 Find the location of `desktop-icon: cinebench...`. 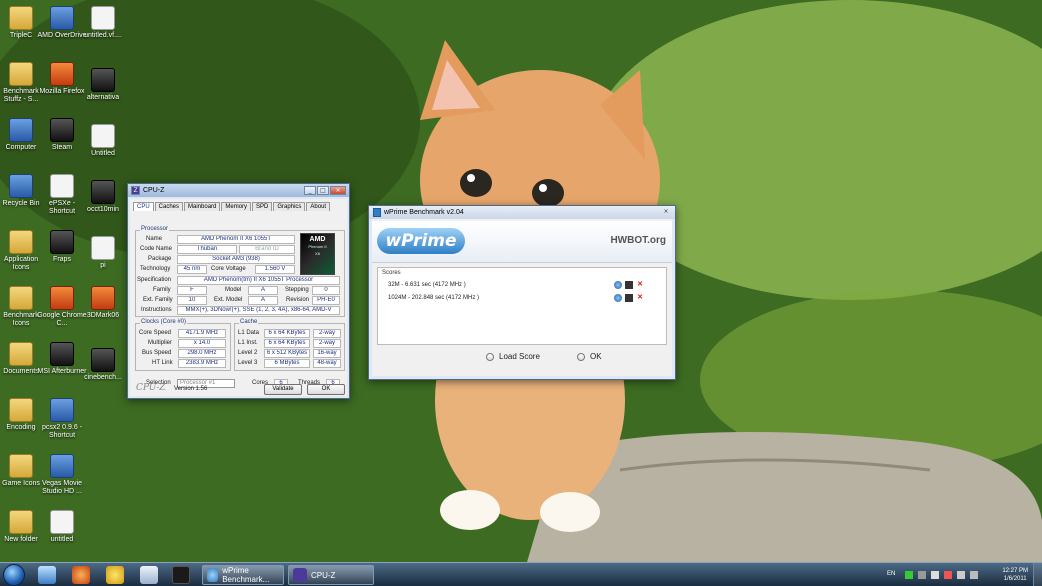

desktop-icon: cinebench... is located at coordinates (103, 365).